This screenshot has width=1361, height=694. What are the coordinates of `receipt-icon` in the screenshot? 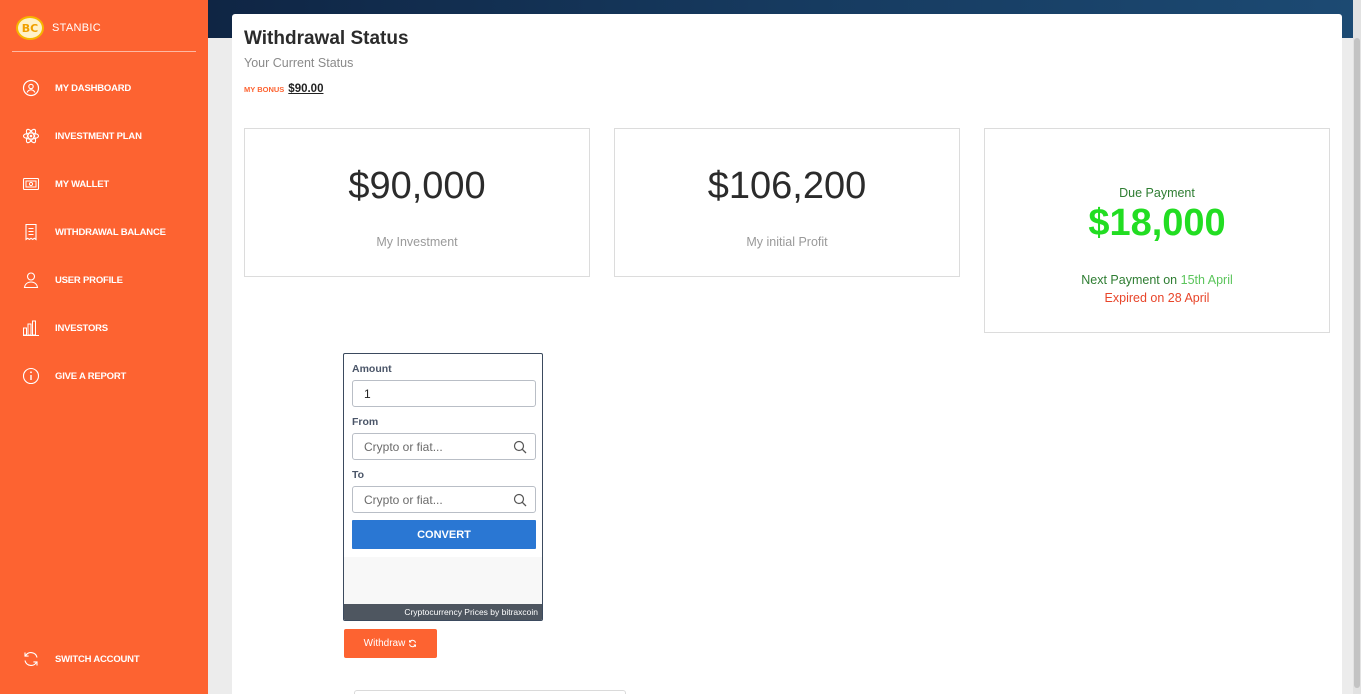 It's located at (31, 232).